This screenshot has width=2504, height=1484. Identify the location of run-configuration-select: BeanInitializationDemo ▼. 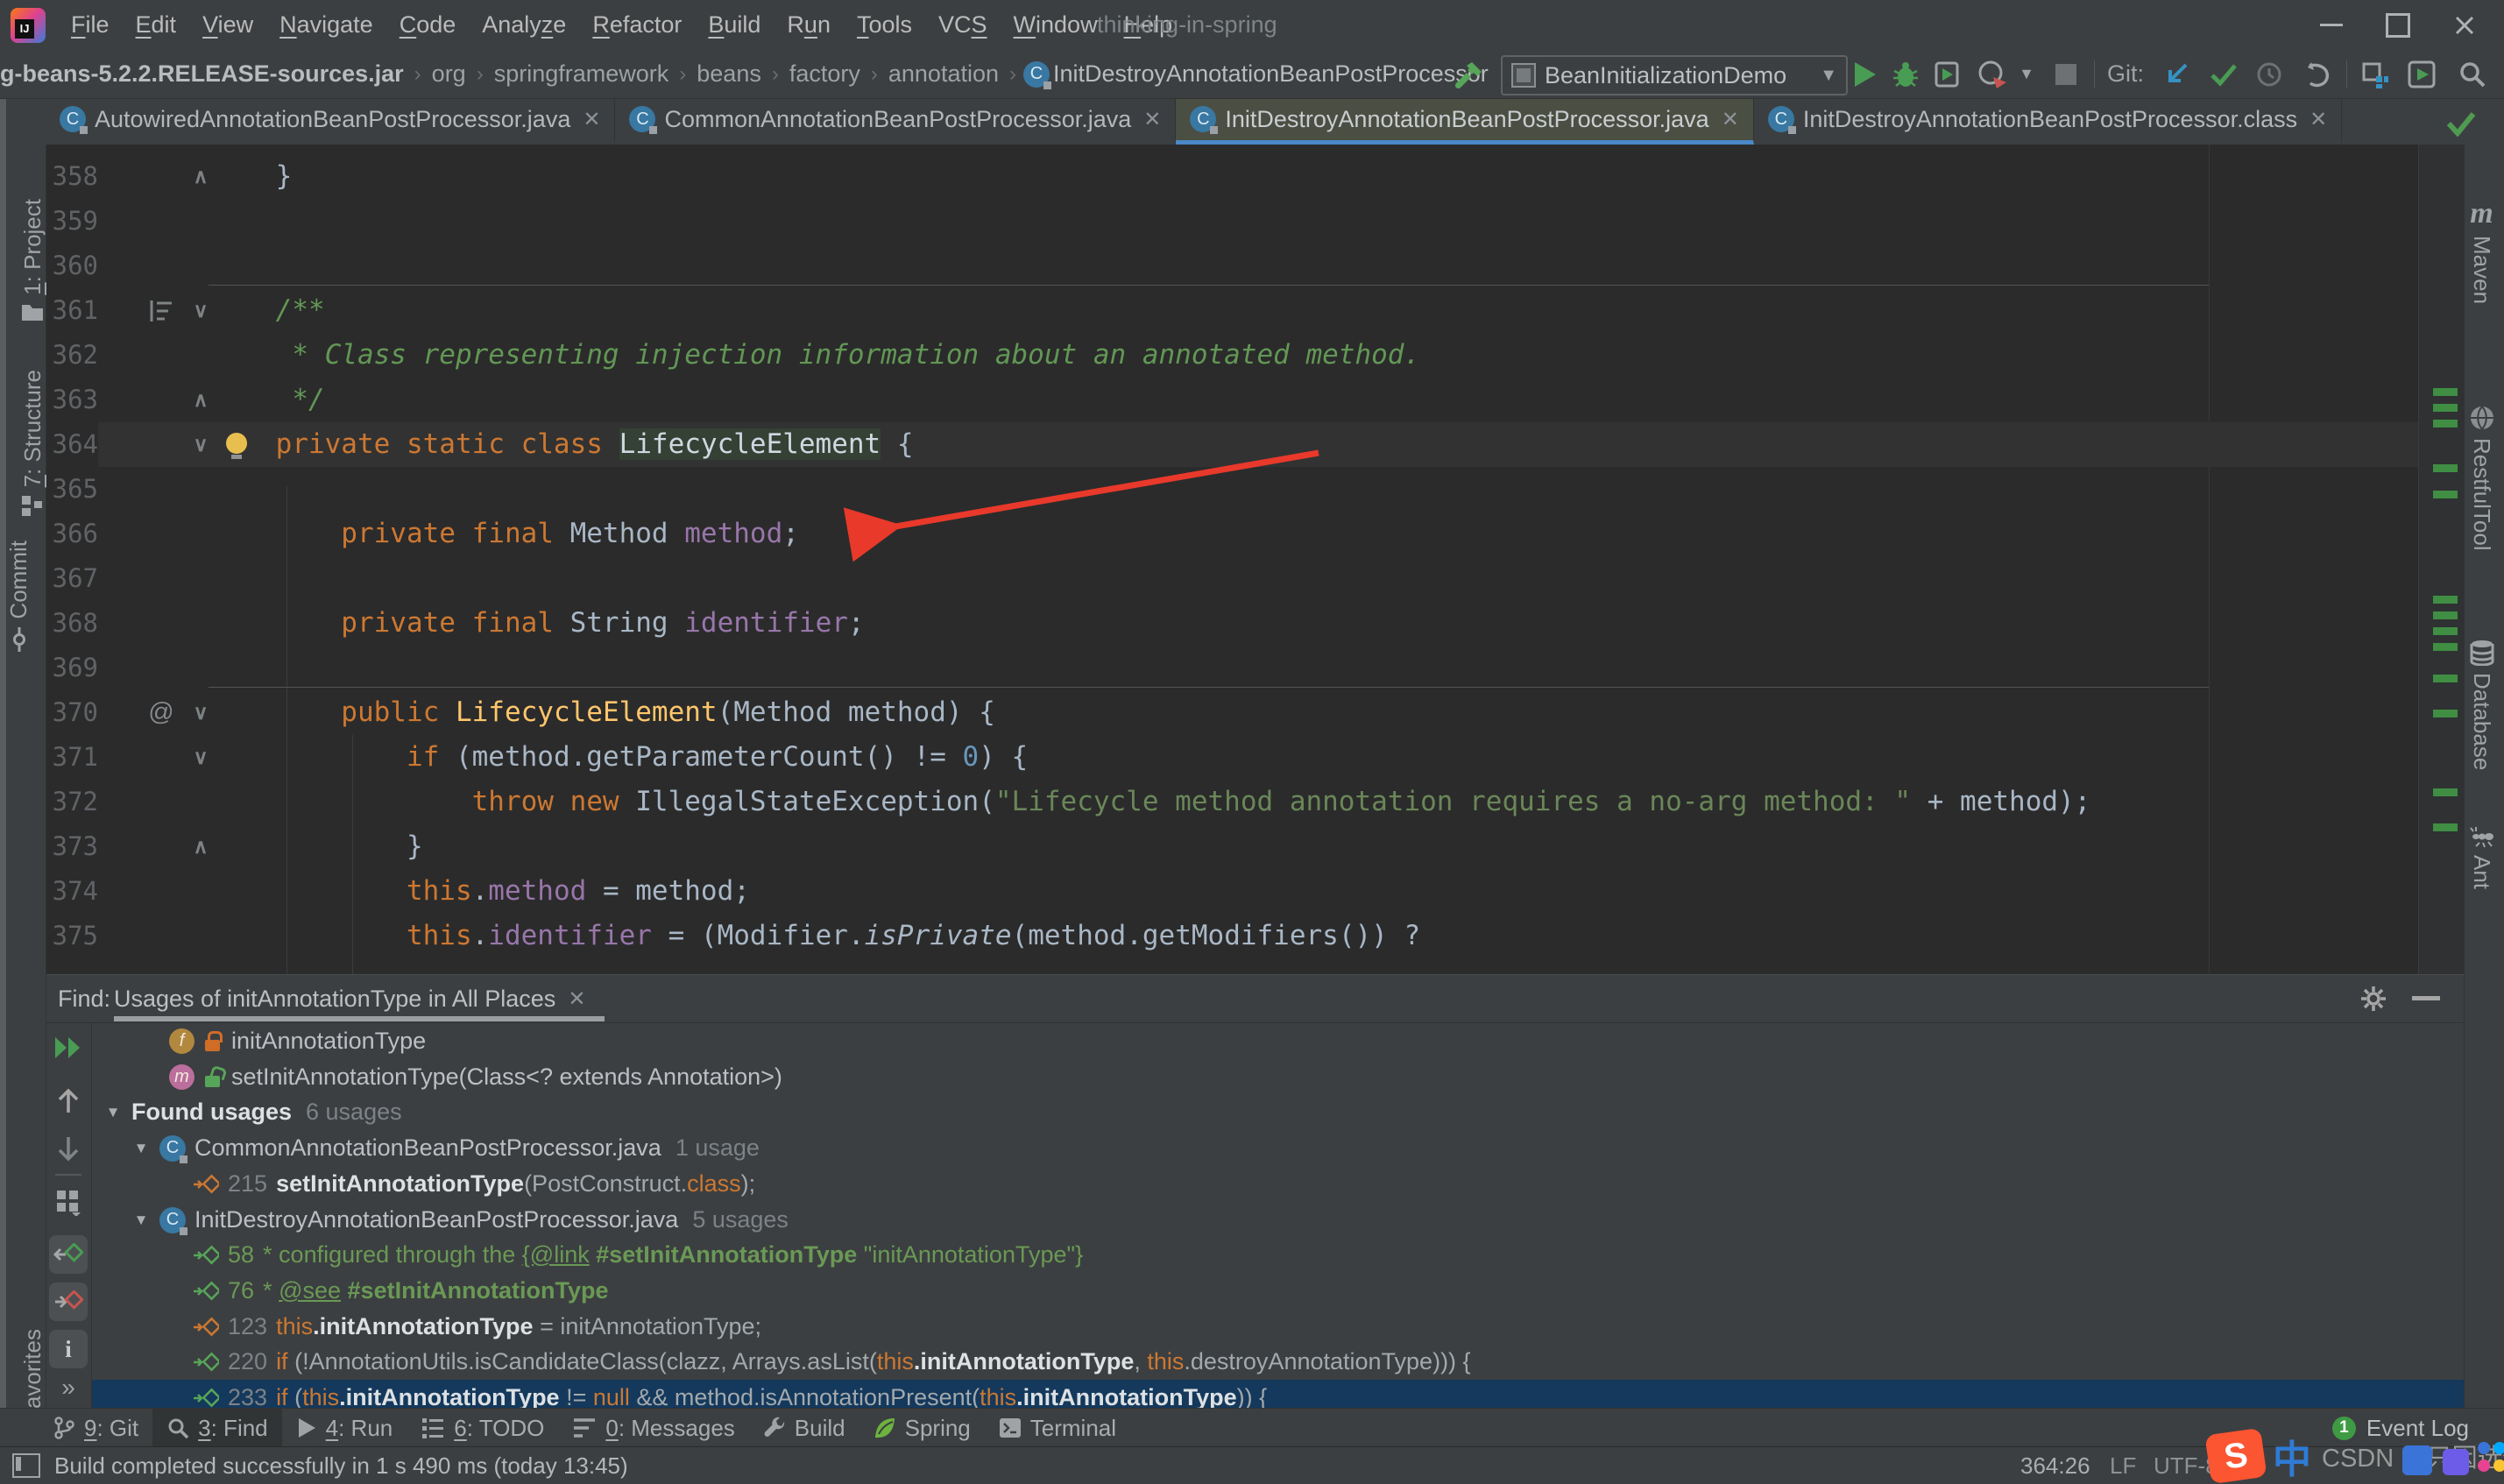
(1674, 75).